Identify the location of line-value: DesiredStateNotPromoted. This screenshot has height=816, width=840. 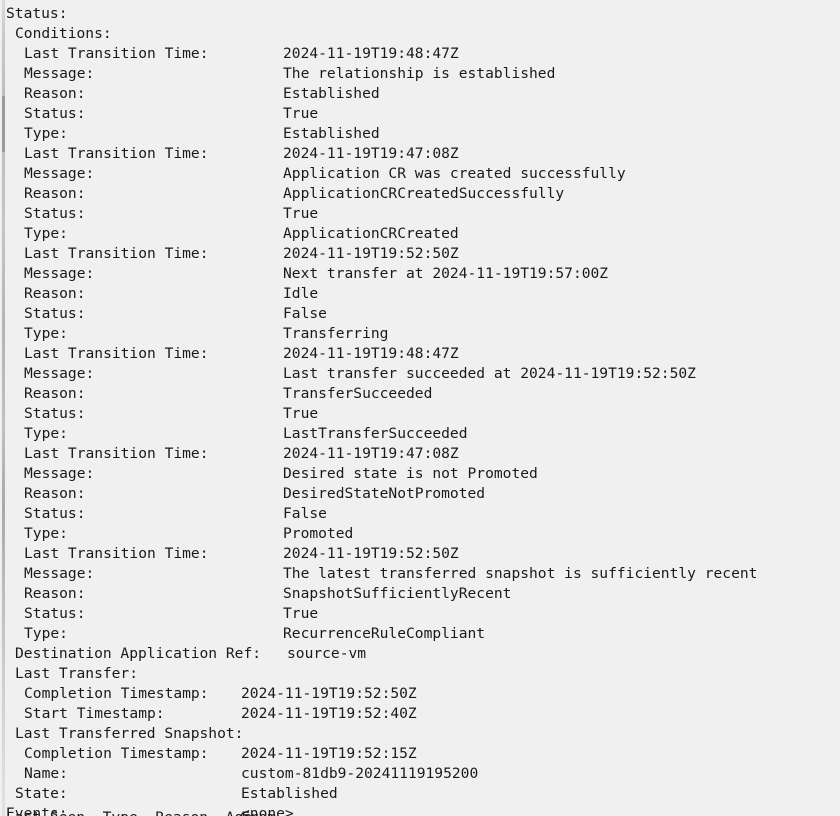
(384, 493).